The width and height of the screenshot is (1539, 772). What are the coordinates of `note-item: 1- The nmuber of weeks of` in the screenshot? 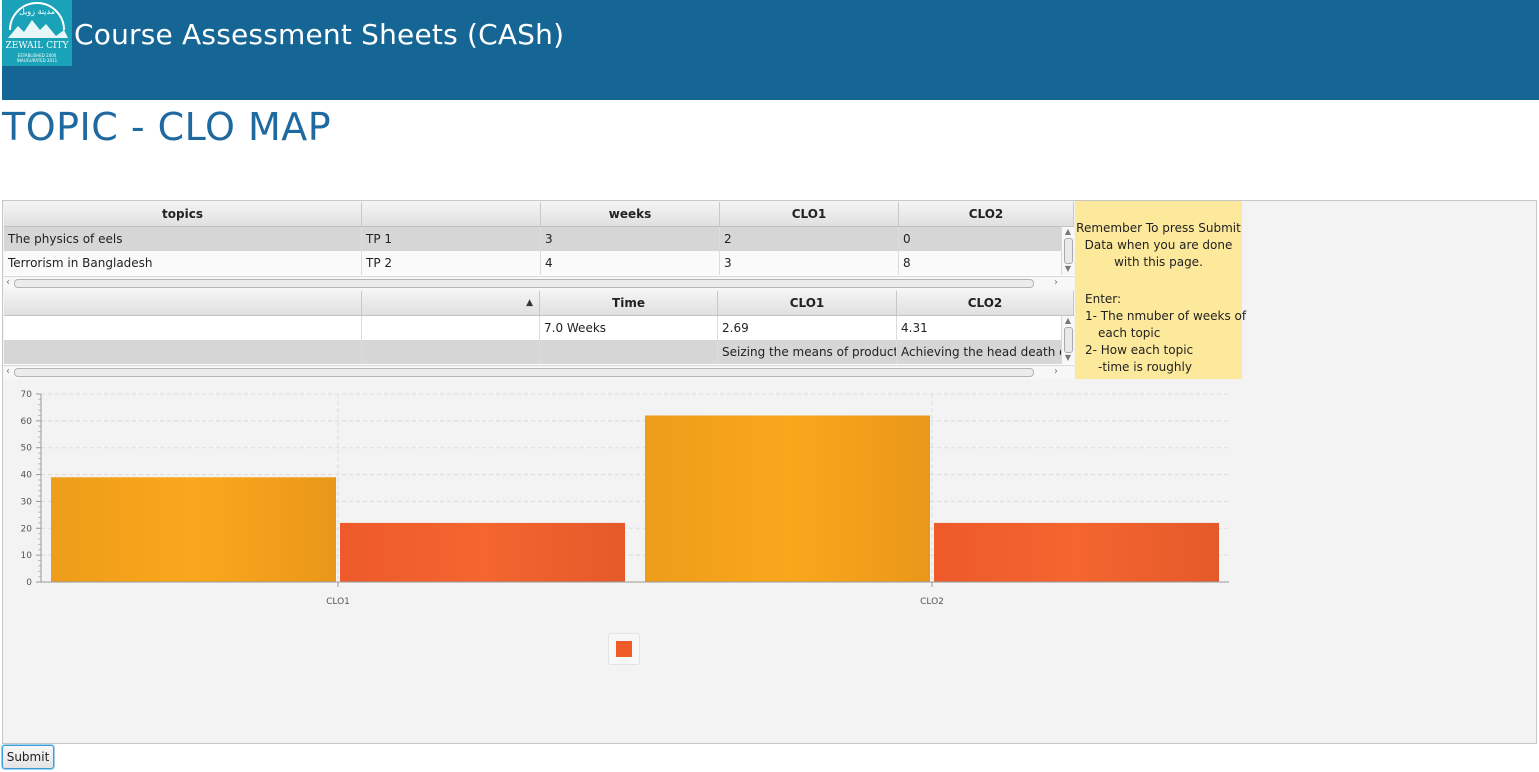 It's located at (1166, 316).